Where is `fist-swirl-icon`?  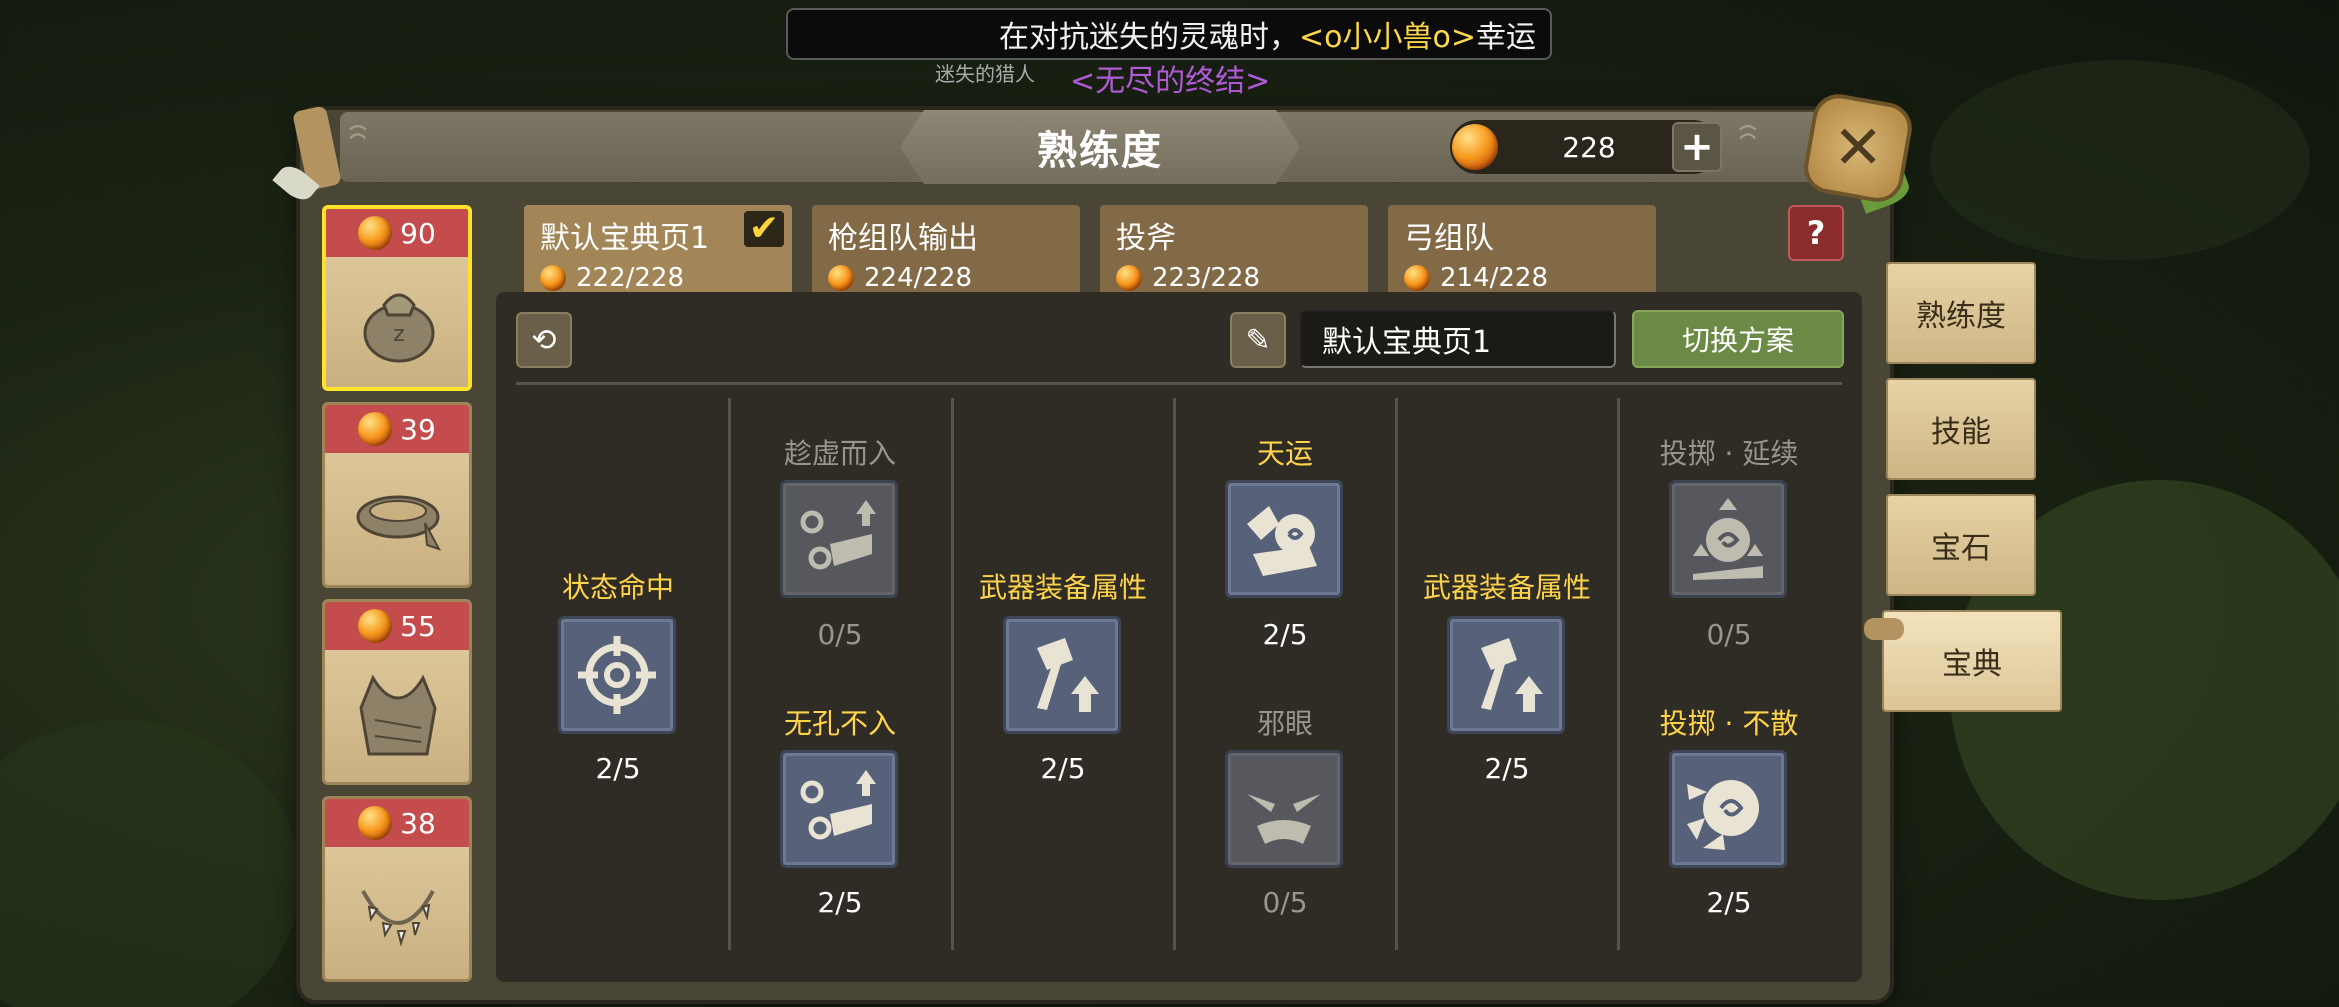 fist-swirl-icon is located at coordinates (1282, 541).